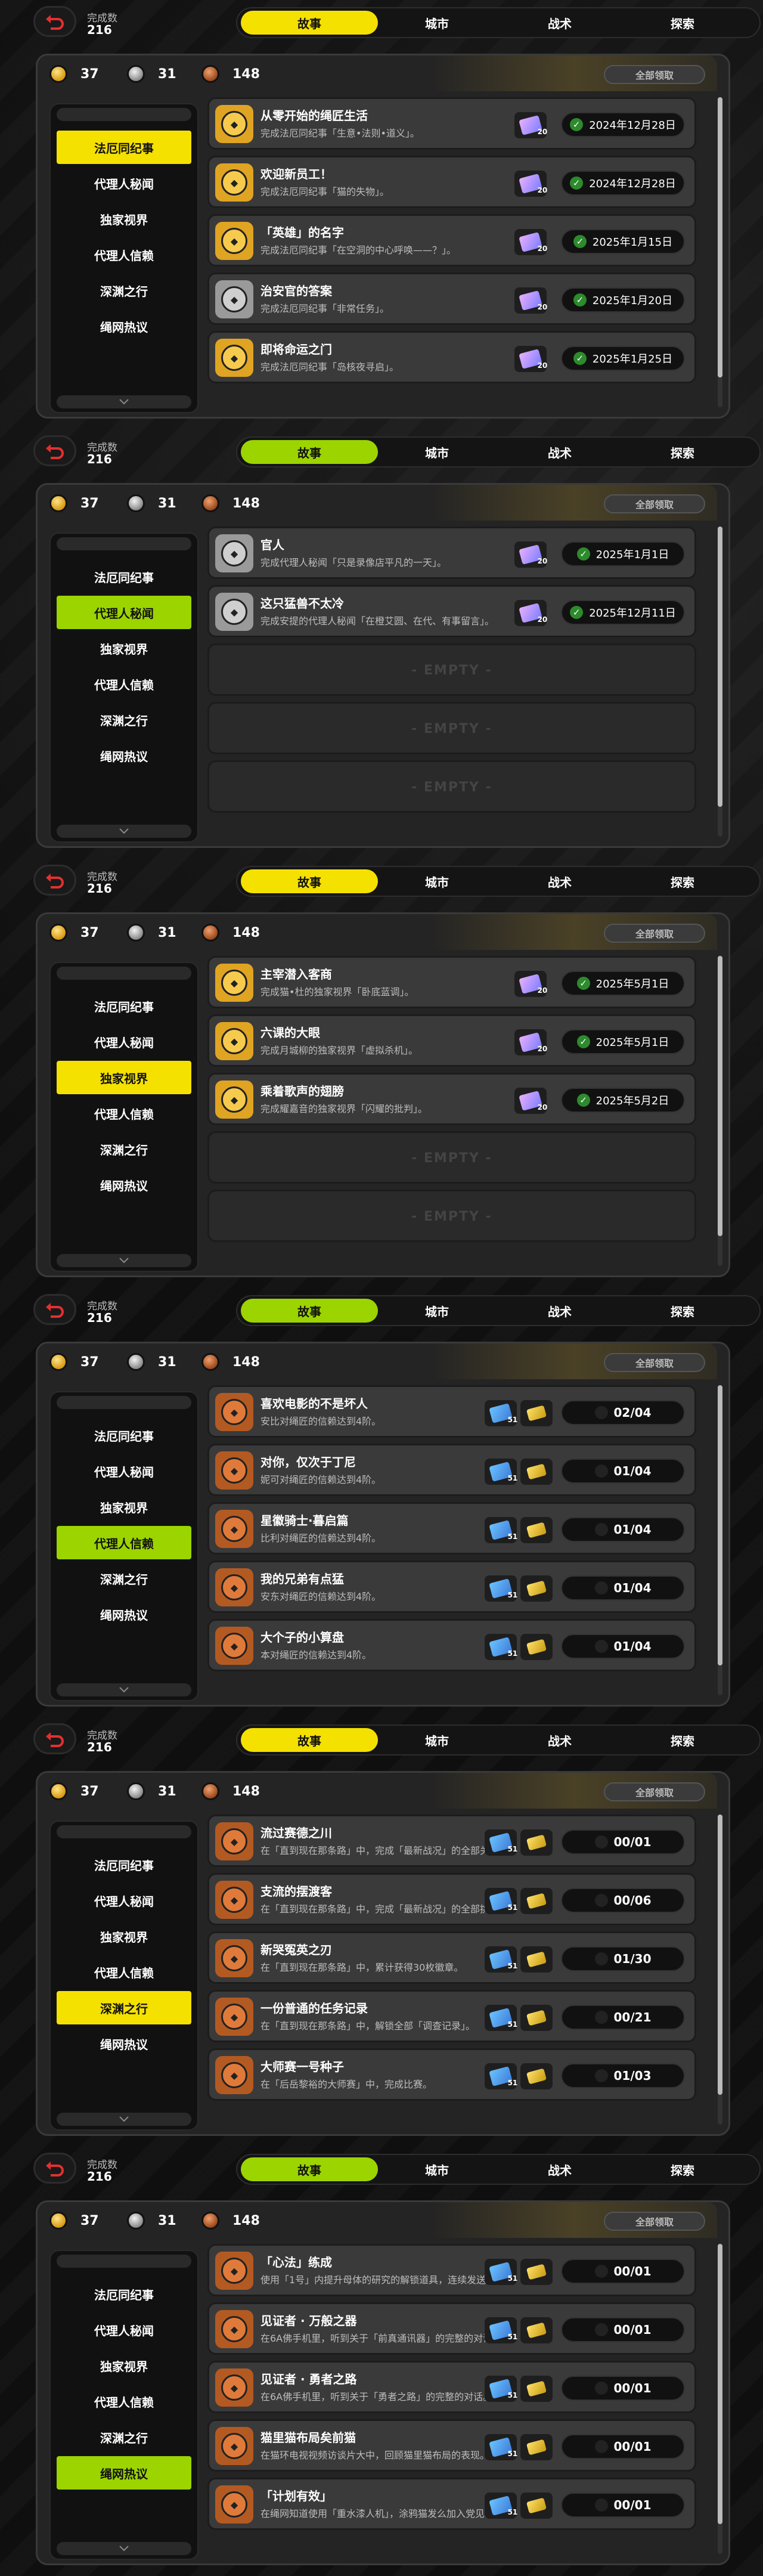 The height and width of the screenshot is (2576, 763). Describe the element at coordinates (451, 1529) in the screenshot. I see `achievement-card: ◆ 星徽骑士·暮启篇 比利对绳匠的信赖达到4阶。 51 01/04` at that location.